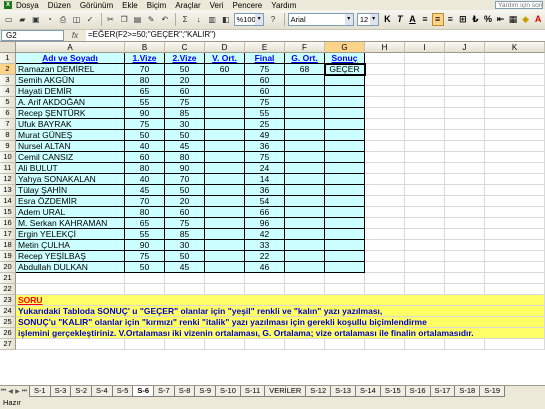 This screenshot has width=545, height=409. Describe the element at coordinates (70, 212) in the screenshot. I see `student-name-cell: Adem URAL` at that location.